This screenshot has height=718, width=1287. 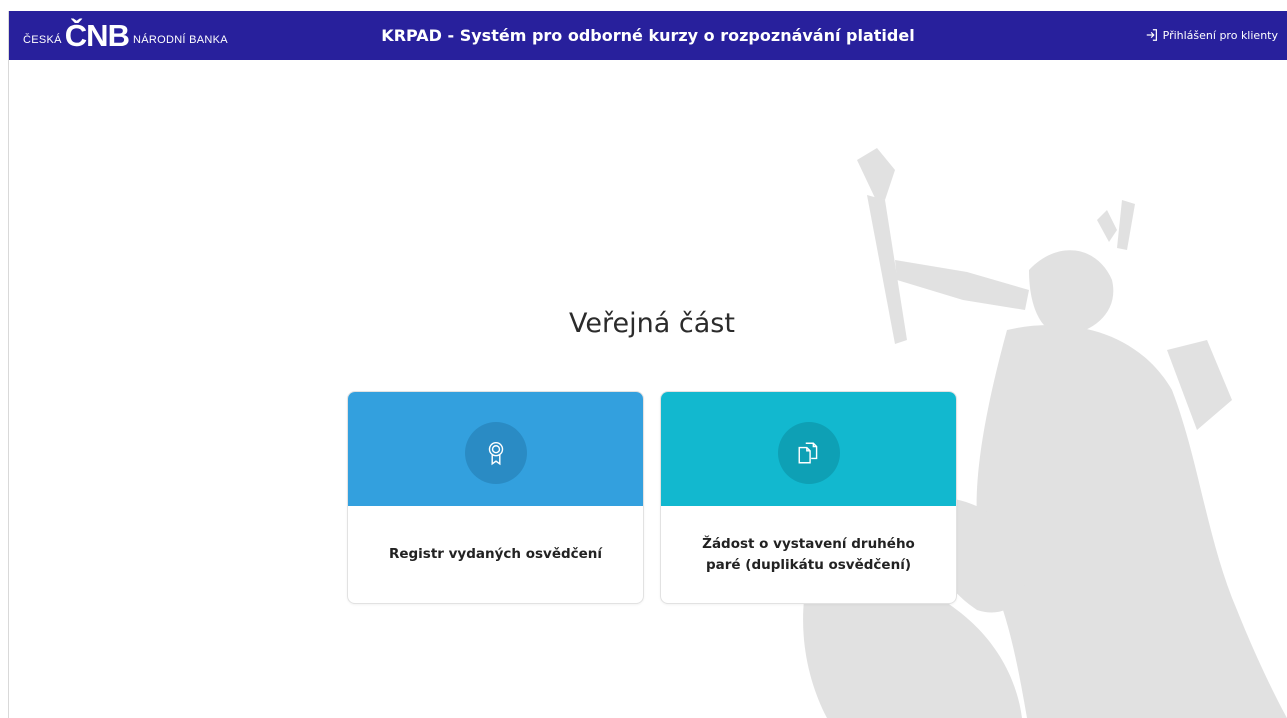 What do you see at coordinates (97, 35) in the screenshot?
I see `logo-mark: ČNB` at bounding box center [97, 35].